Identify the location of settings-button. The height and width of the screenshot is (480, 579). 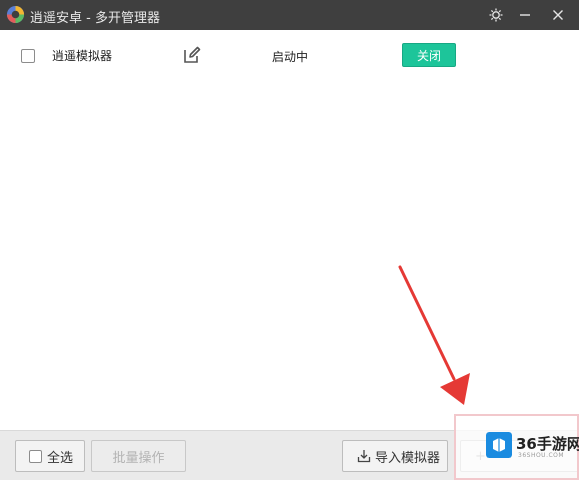
(496, 15).